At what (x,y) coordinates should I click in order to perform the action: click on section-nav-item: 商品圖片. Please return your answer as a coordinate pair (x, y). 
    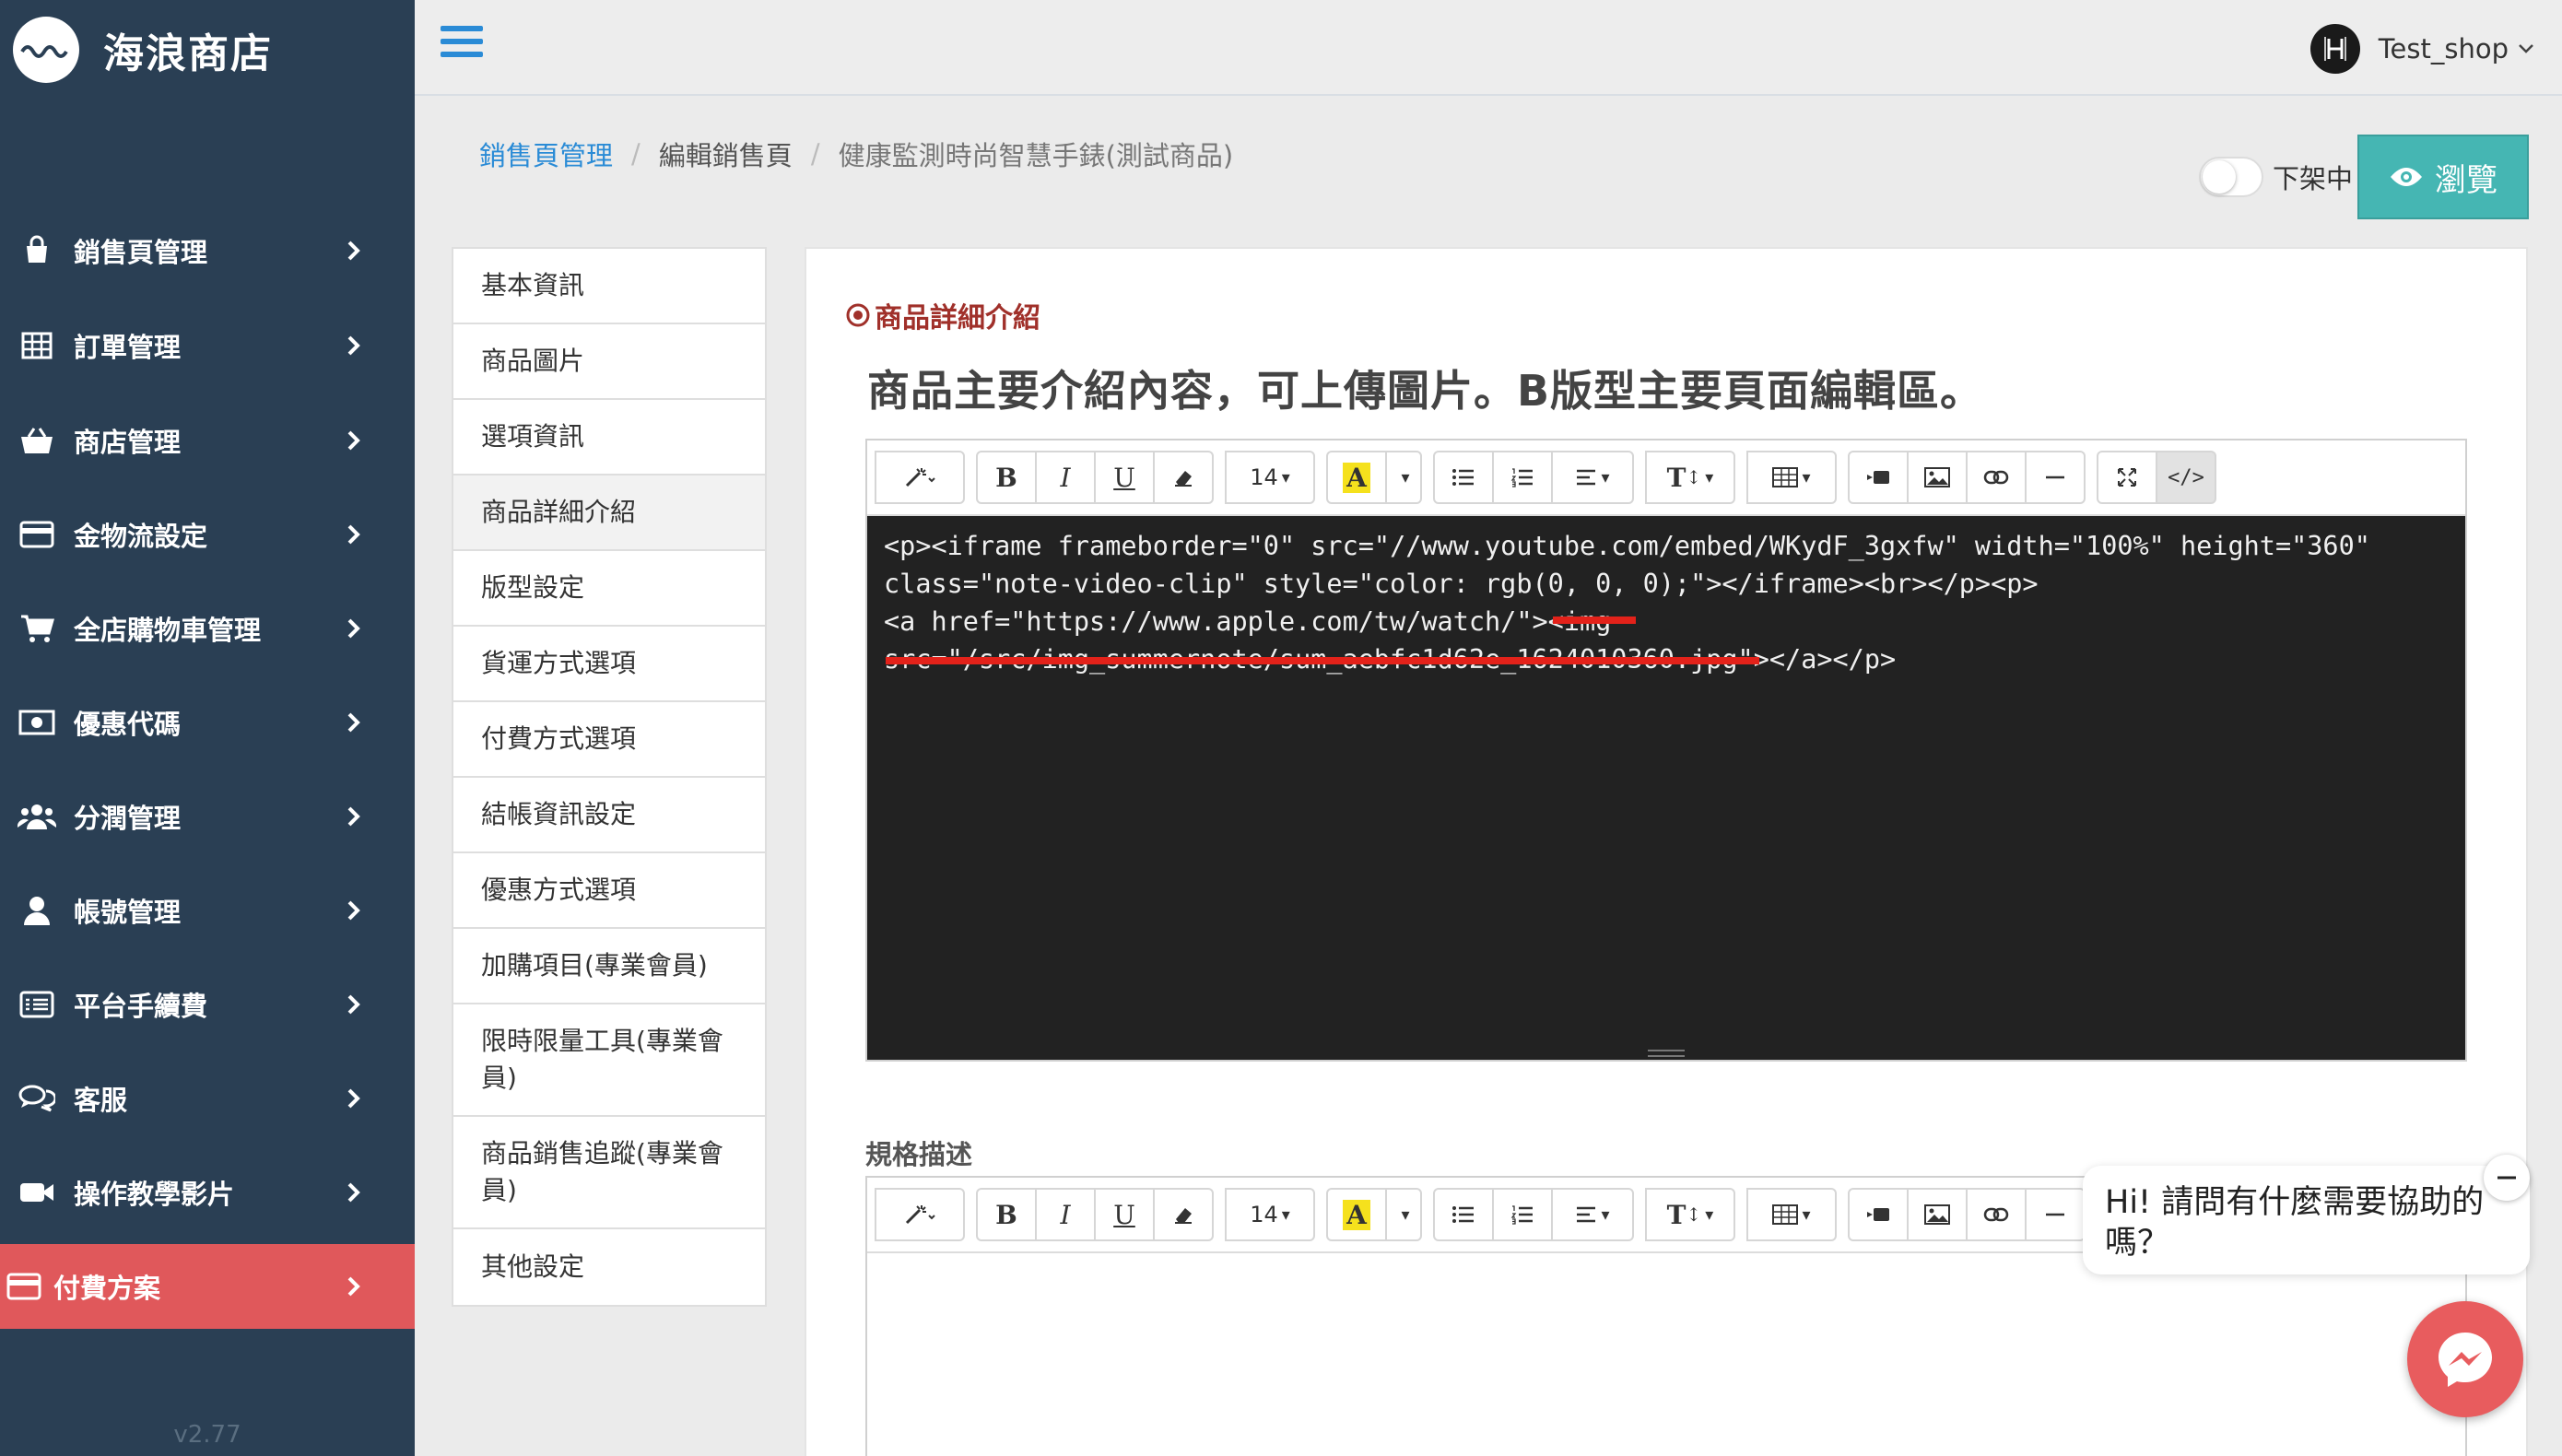
    Looking at the image, I should click on (609, 362).